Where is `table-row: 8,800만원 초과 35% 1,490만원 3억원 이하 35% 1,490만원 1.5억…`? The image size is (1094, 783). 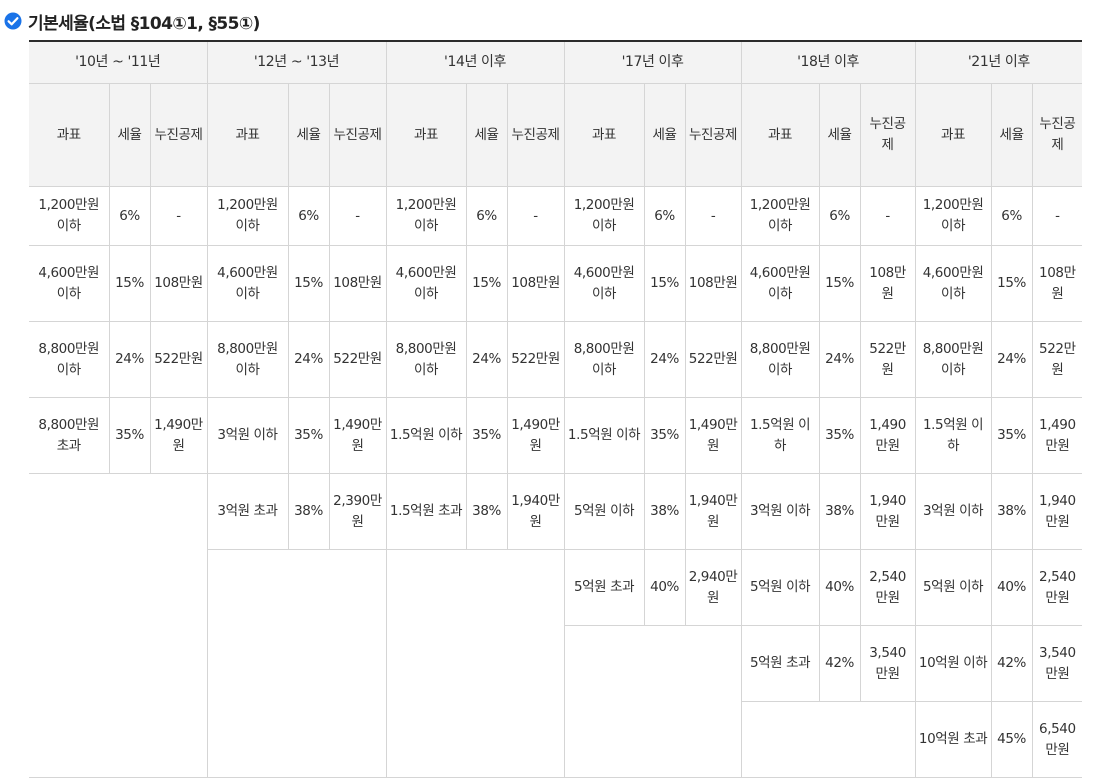
table-row: 8,800만원 초과 35% 1,490만원 3억원 이하 35% 1,490만원 1.5억… is located at coordinates (556, 435).